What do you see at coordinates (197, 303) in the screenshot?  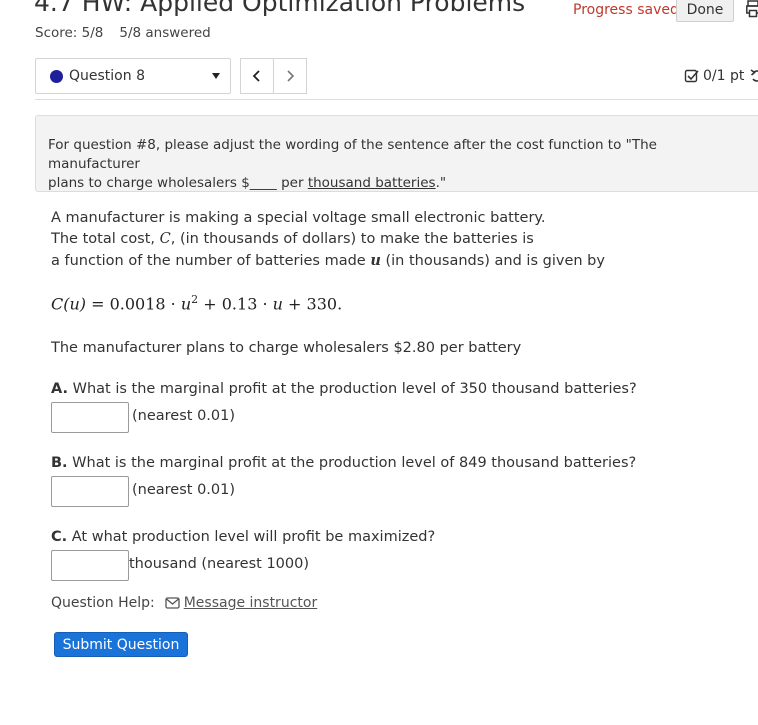 I see `cost-formula: C(u) = 0.0018 · u2 + 0.13 · u + 330.` at bounding box center [197, 303].